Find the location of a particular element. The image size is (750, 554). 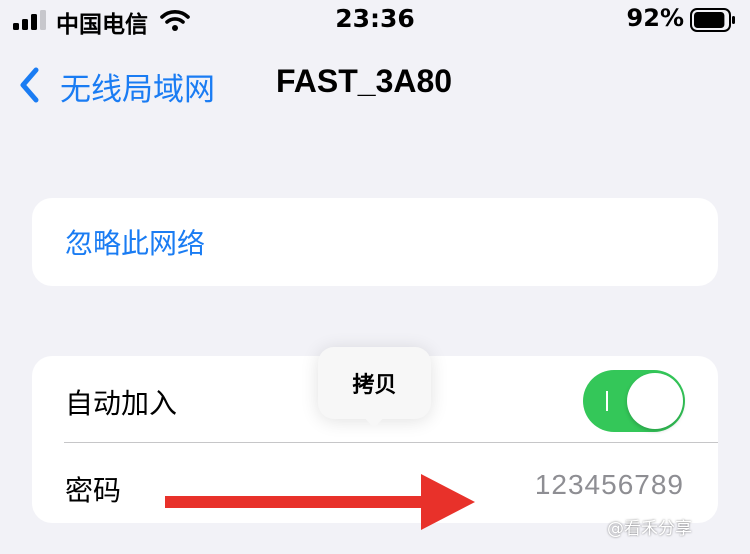

back-button: 无线局域网 is located at coordinates (137, 86).